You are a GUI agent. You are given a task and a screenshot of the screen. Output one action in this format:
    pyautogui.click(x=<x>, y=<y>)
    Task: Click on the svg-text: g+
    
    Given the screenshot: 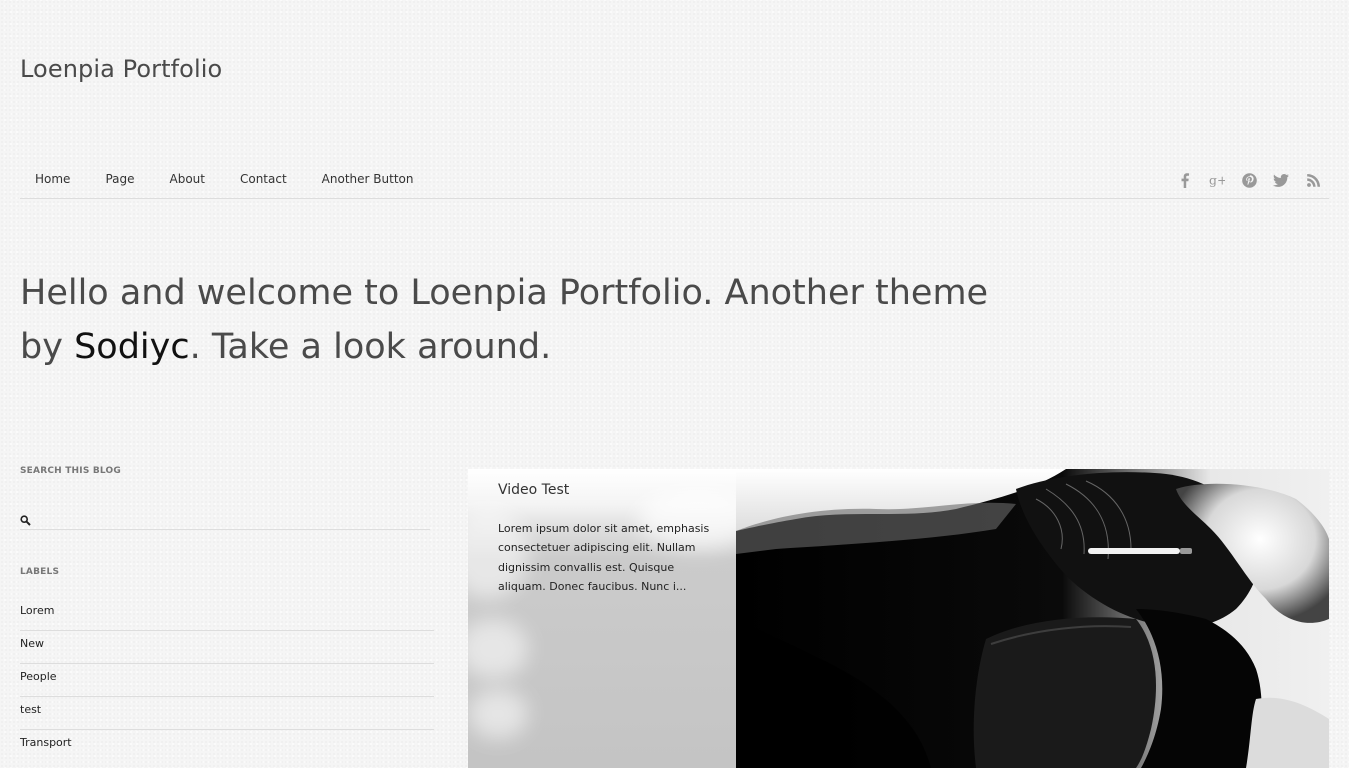 What is the action you would take?
    pyautogui.click(x=1217, y=179)
    